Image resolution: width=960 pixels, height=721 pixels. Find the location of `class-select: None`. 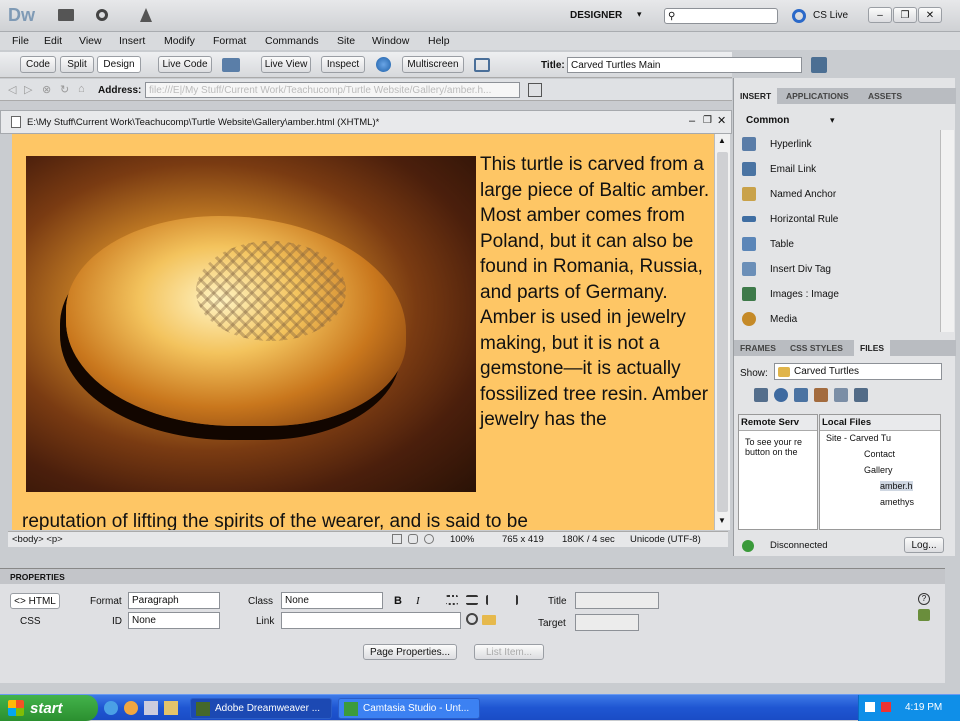

class-select: None is located at coordinates (332, 600).